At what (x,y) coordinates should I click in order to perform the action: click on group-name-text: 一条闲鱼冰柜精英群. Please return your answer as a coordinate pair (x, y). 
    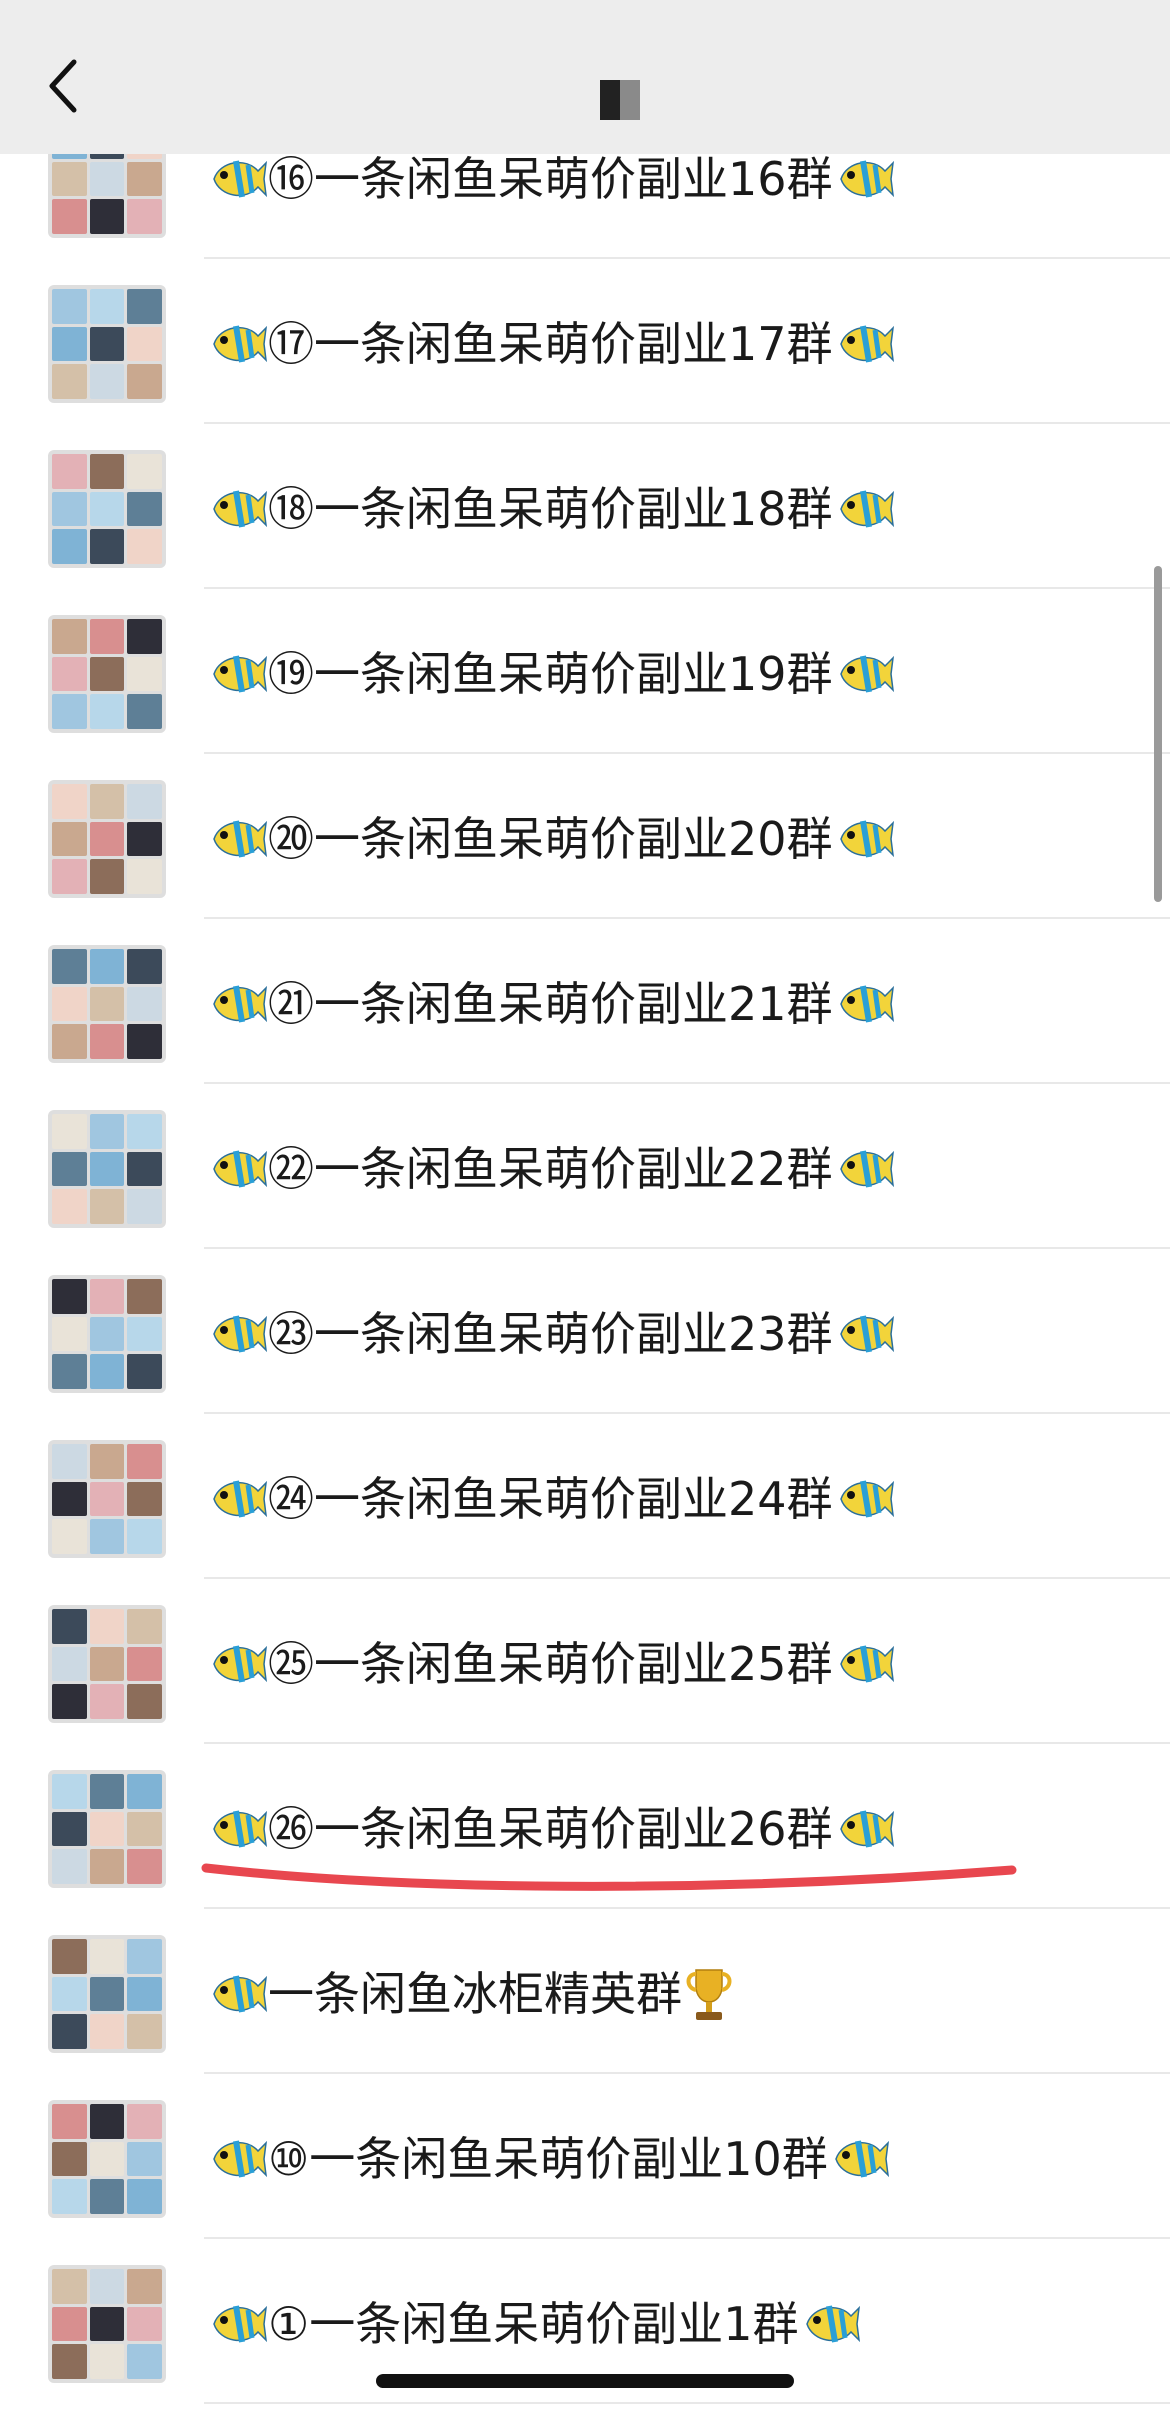
    Looking at the image, I should click on (475, 1994).